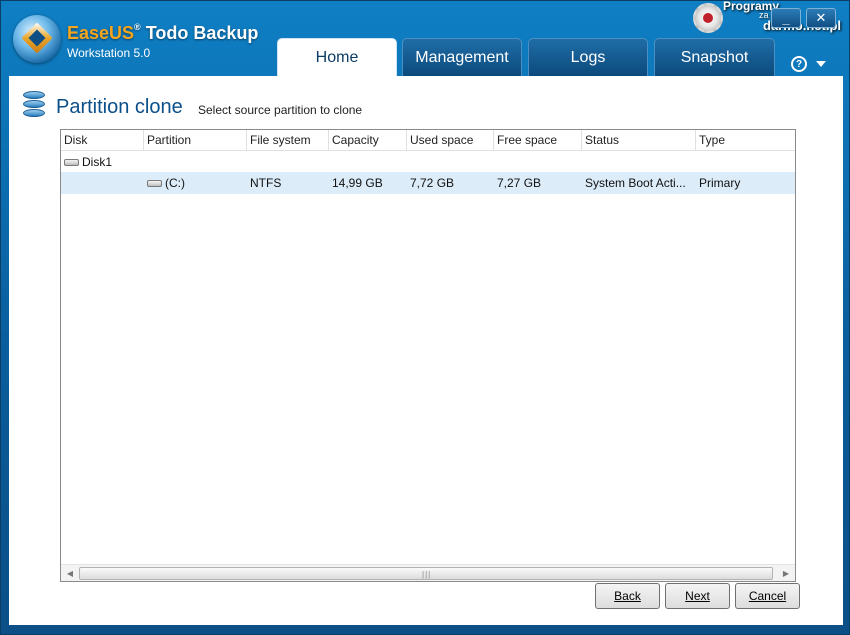 This screenshot has width=850, height=635. I want to click on column-header-file-system: File system, so click(288, 140).